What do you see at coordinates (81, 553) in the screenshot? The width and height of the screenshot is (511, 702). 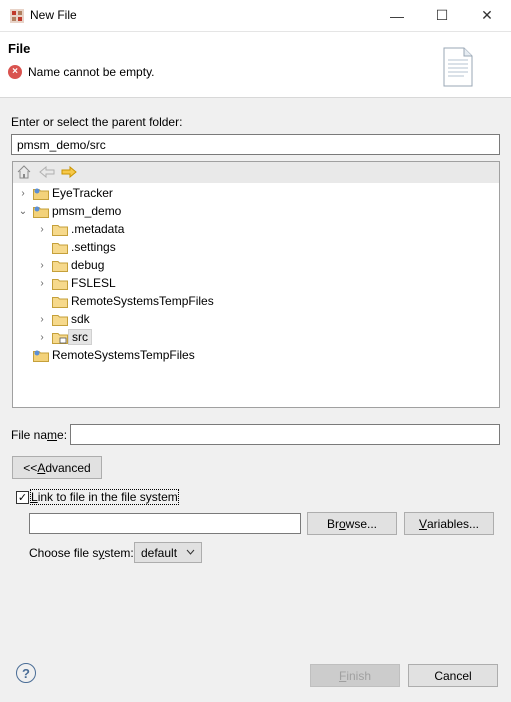 I see `file-system-label: Choose file system:` at bounding box center [81, 553].